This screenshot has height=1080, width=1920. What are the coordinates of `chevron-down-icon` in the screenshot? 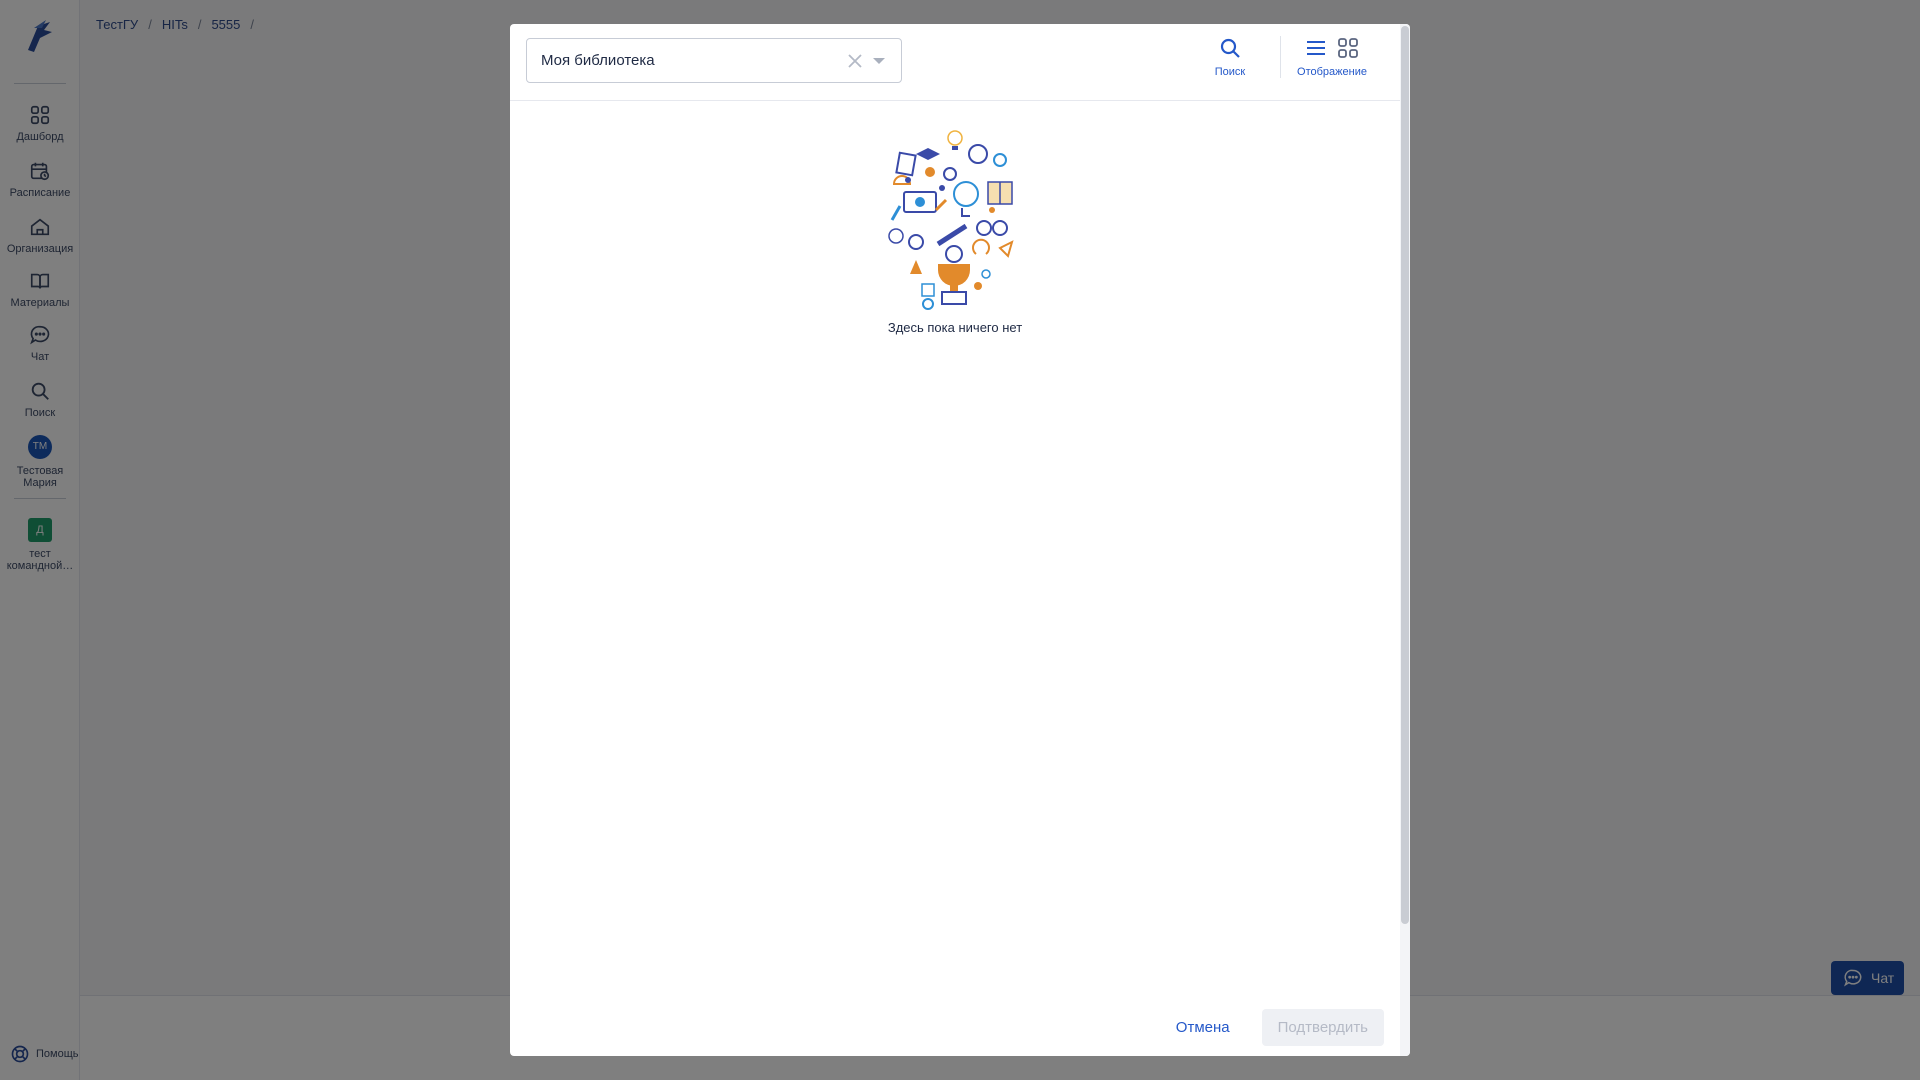 It's located at (879, 61).